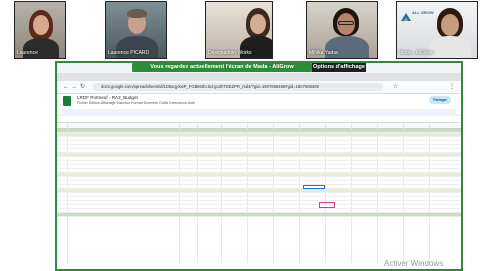  Describe the element at coordinates (67, 101) in the screenshot. I see `sheets-logo-icon` at that location.